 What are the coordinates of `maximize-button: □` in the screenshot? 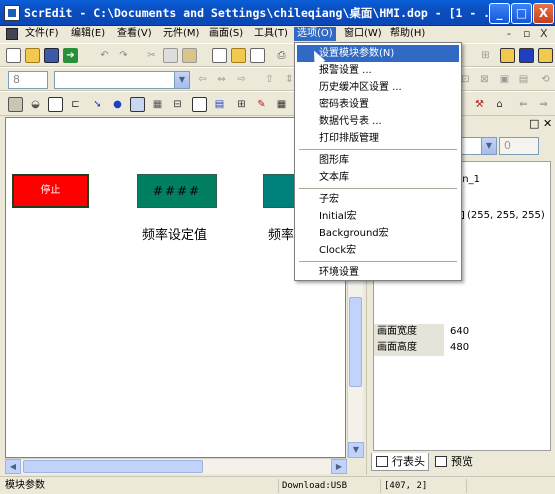 It's located at (521, 13).